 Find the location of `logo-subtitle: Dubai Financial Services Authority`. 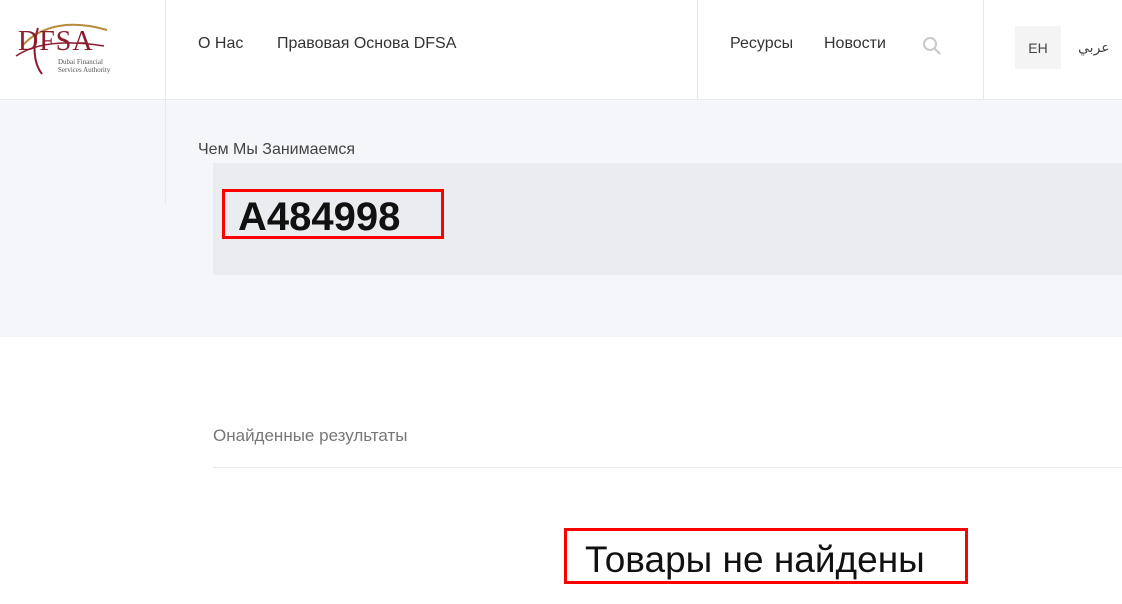

logo-subtitle: Dubai Financial Services Authority is located at coordinates (84, 66).